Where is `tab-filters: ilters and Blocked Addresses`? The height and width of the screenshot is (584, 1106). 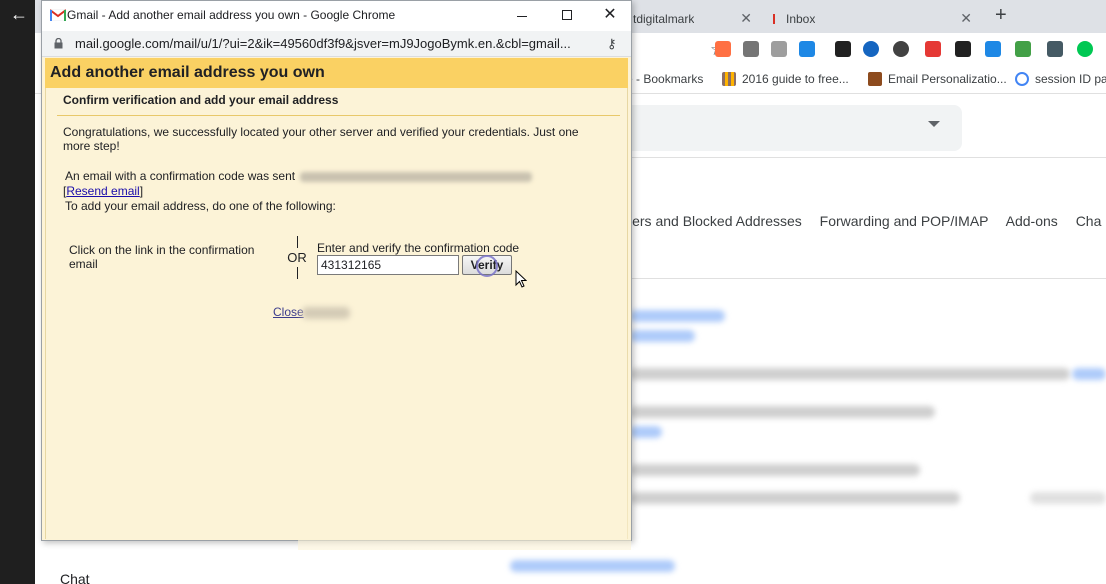 tab-filters: ilters and Blocked Addresses is located at coordinates (712, 221).